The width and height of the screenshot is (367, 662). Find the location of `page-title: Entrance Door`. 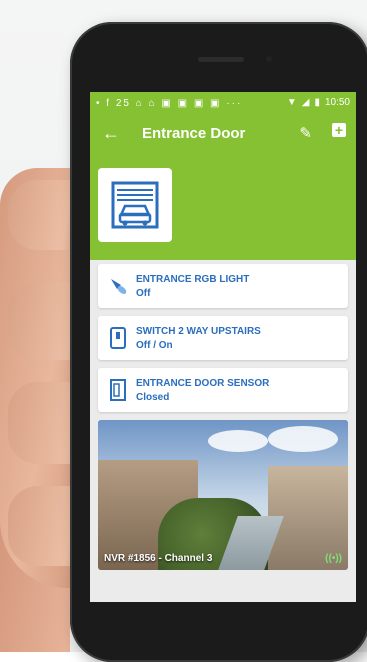

page-title: Entrance Door is located at coordinates (194, 133).